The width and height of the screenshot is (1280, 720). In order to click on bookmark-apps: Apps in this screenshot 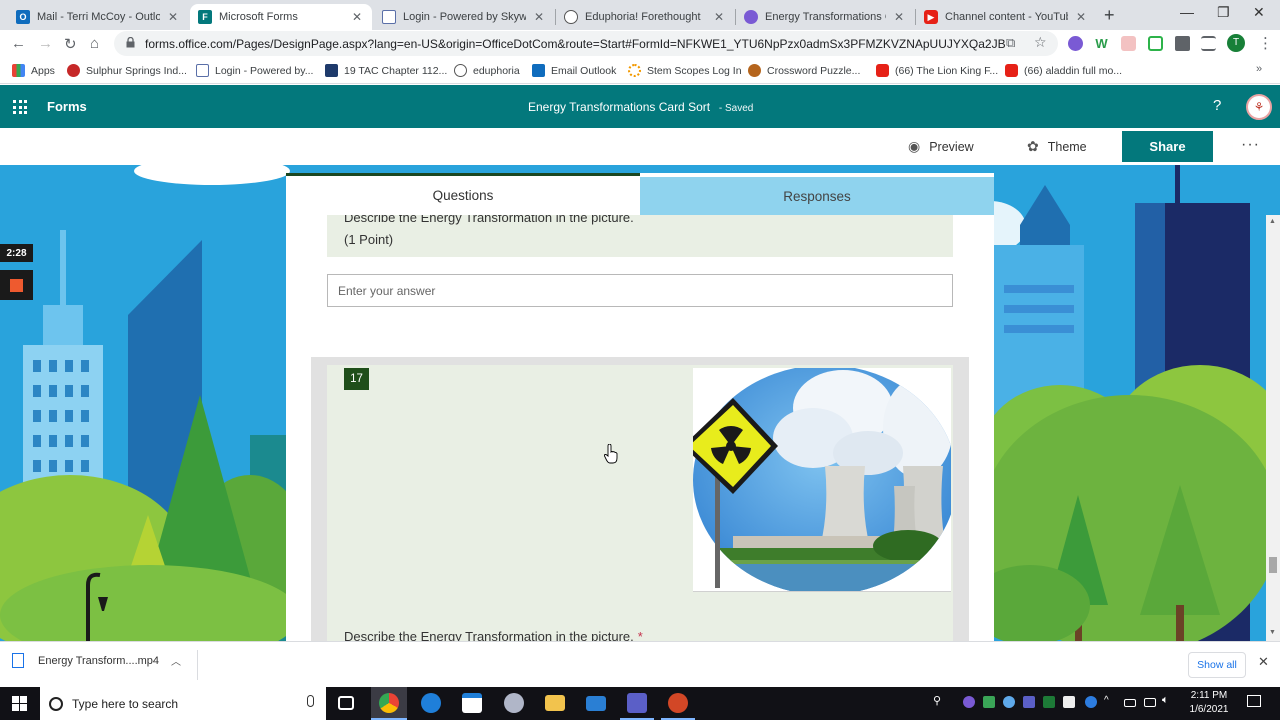, I will do `click(33, 70)`.